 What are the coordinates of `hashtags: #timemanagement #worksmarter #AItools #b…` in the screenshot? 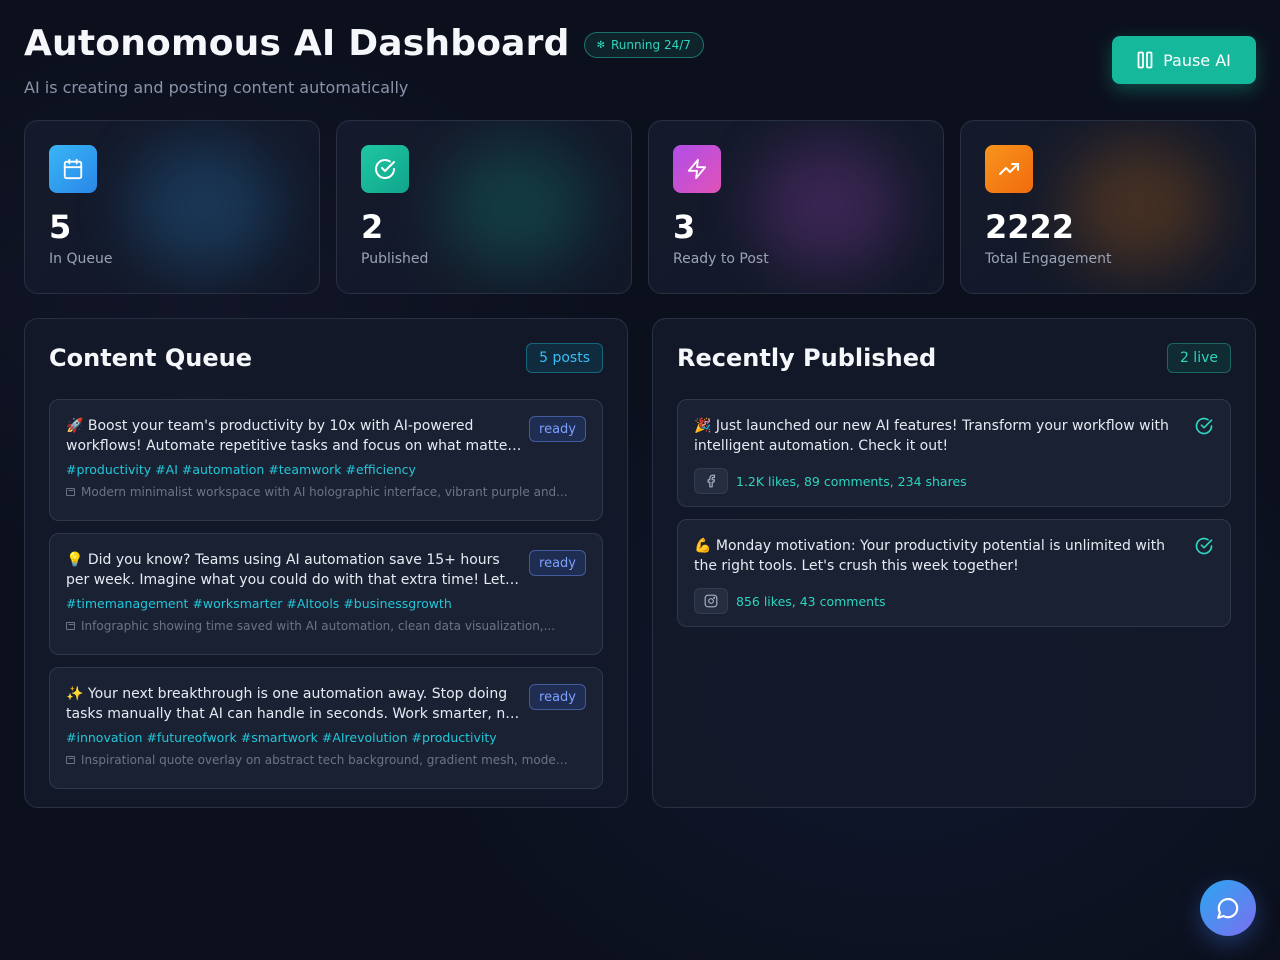 It's located at (326, 603).